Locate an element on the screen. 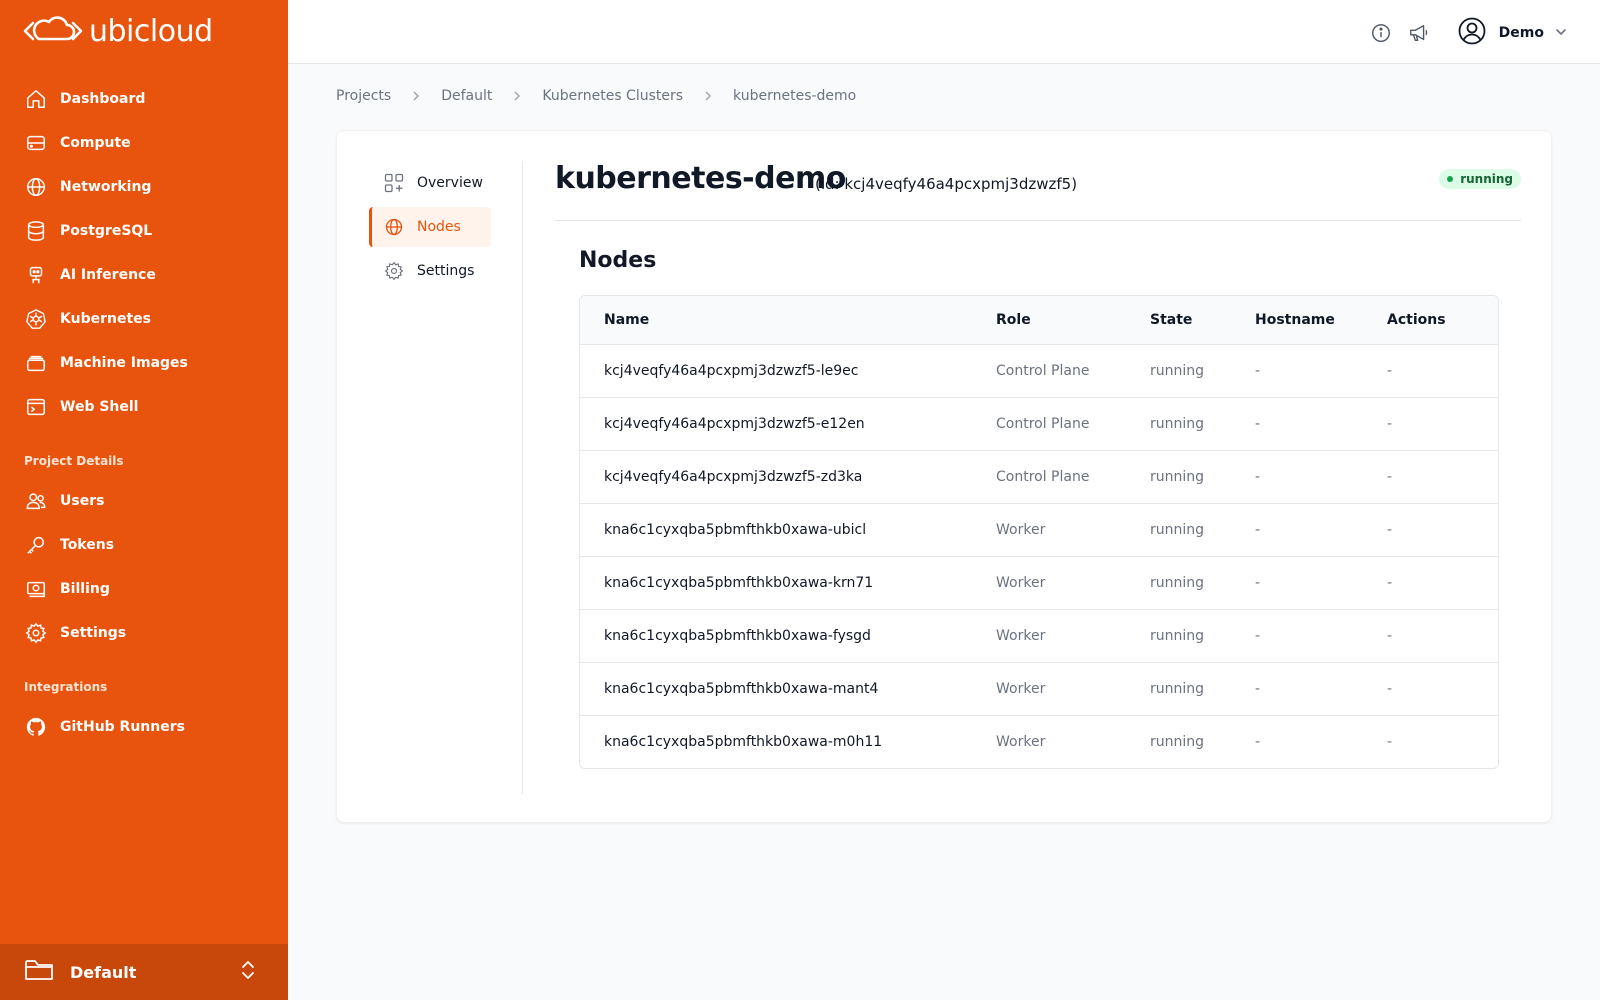 The width and height of the screenshot is (1600, 1000). subnav-overview: Overview is located at coordinates (430, 183).